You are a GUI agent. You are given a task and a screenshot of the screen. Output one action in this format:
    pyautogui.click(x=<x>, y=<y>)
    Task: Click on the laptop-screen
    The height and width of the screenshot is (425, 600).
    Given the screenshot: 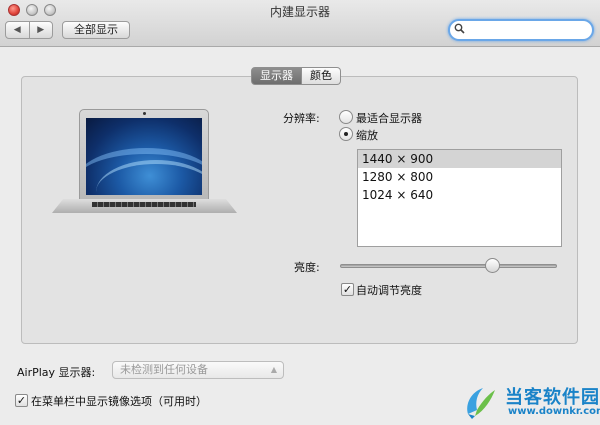 What is the action you would take?
    pyautogui.click(x=144, y=156)
    